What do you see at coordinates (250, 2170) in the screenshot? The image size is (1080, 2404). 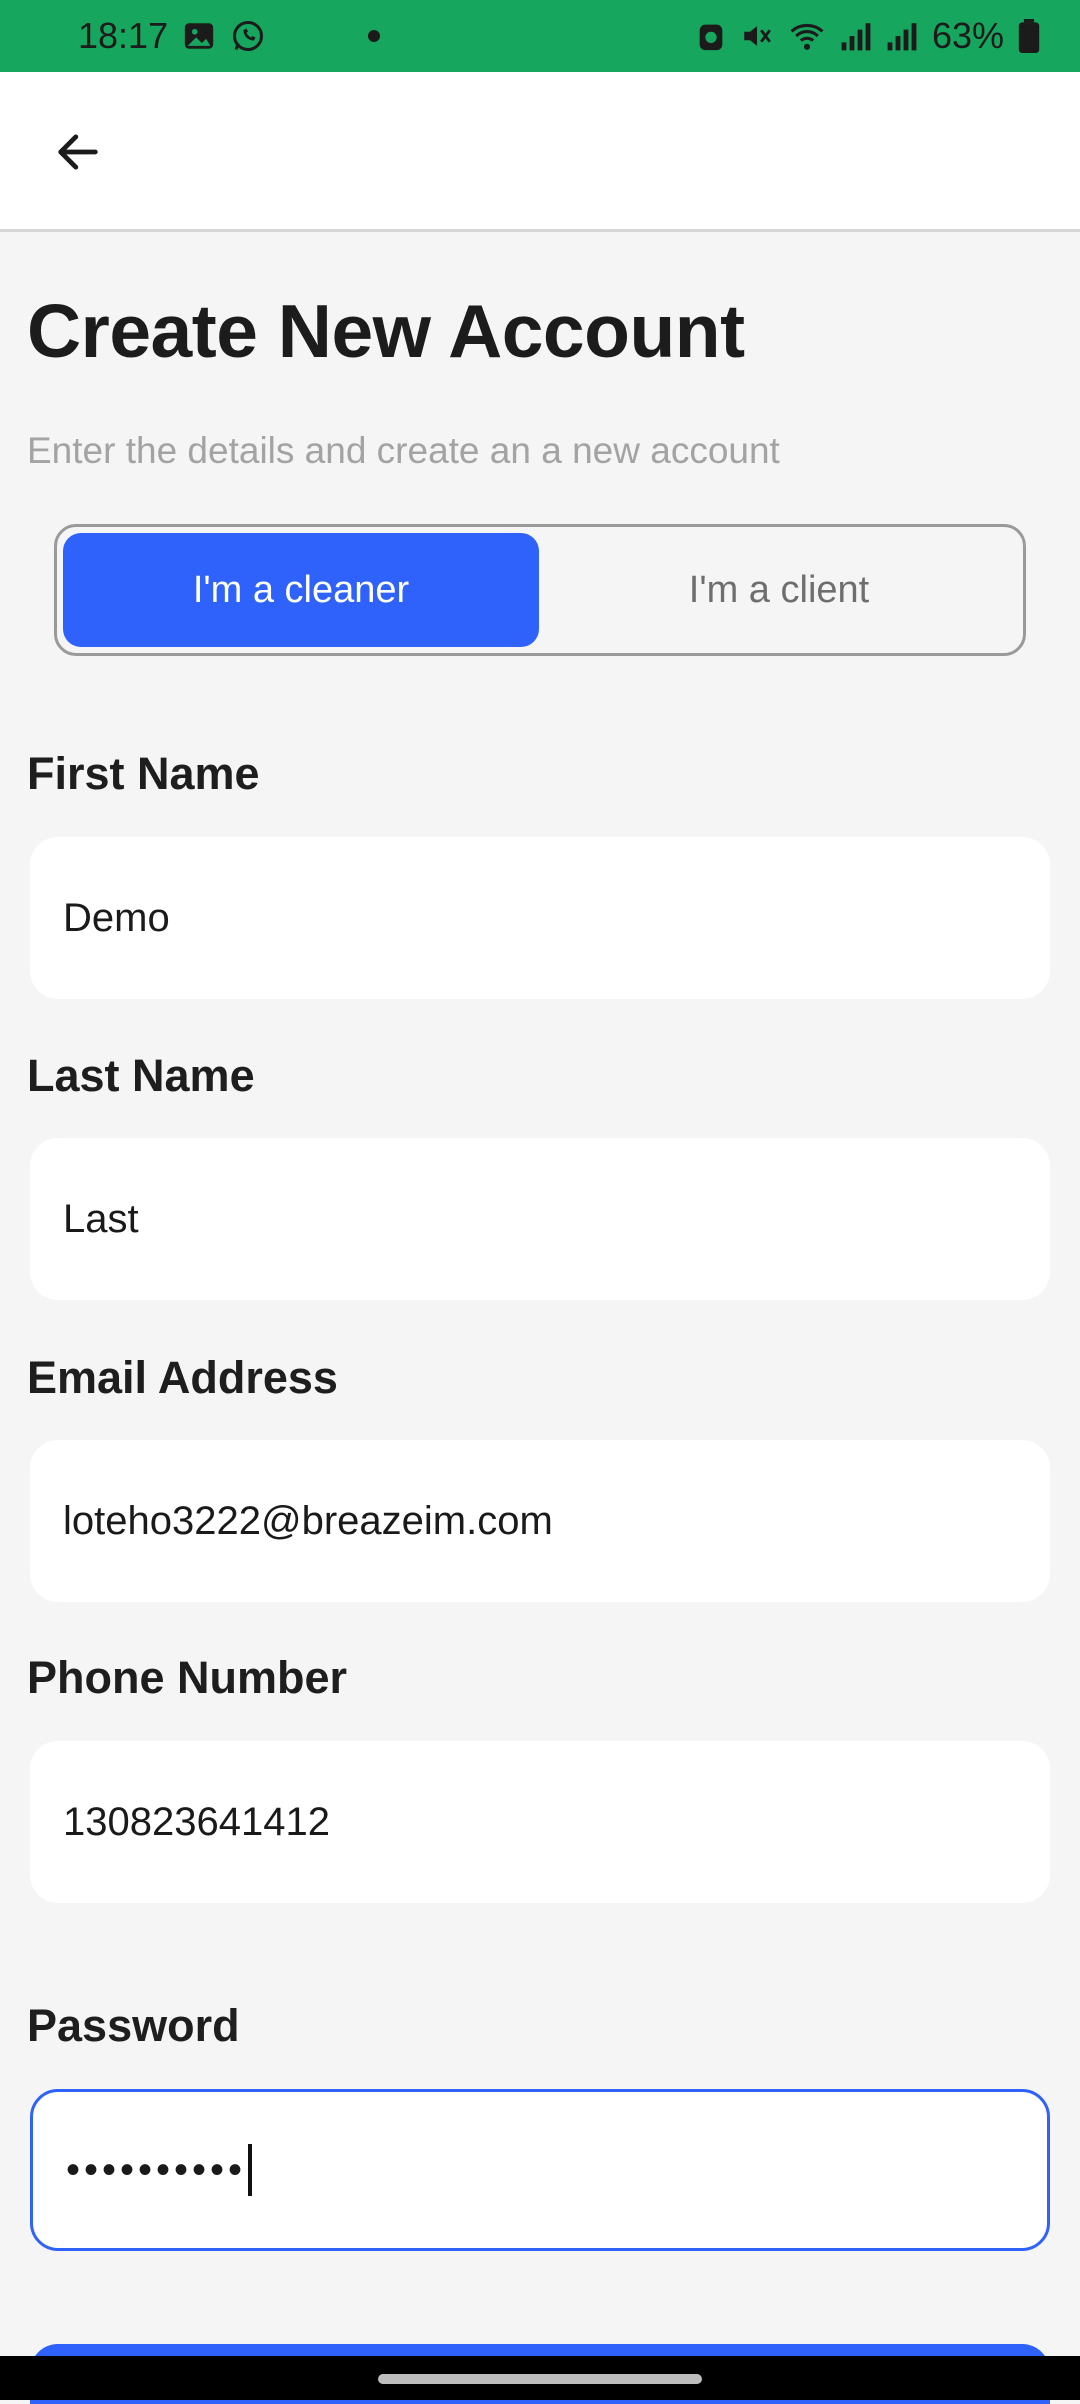 I see `text-caret` at bounding box center [250, 2170].